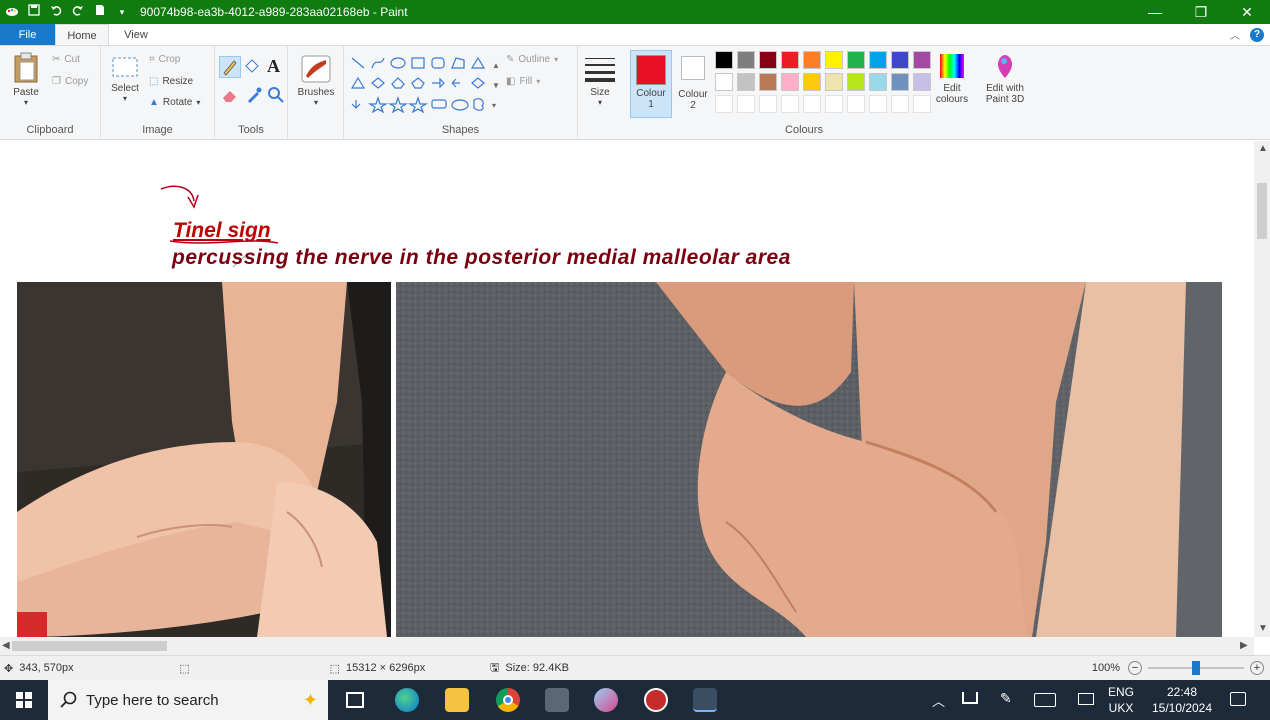 This screenshot has width=1270, height=720. I want to click on tab-file: File, so click(27, 34).